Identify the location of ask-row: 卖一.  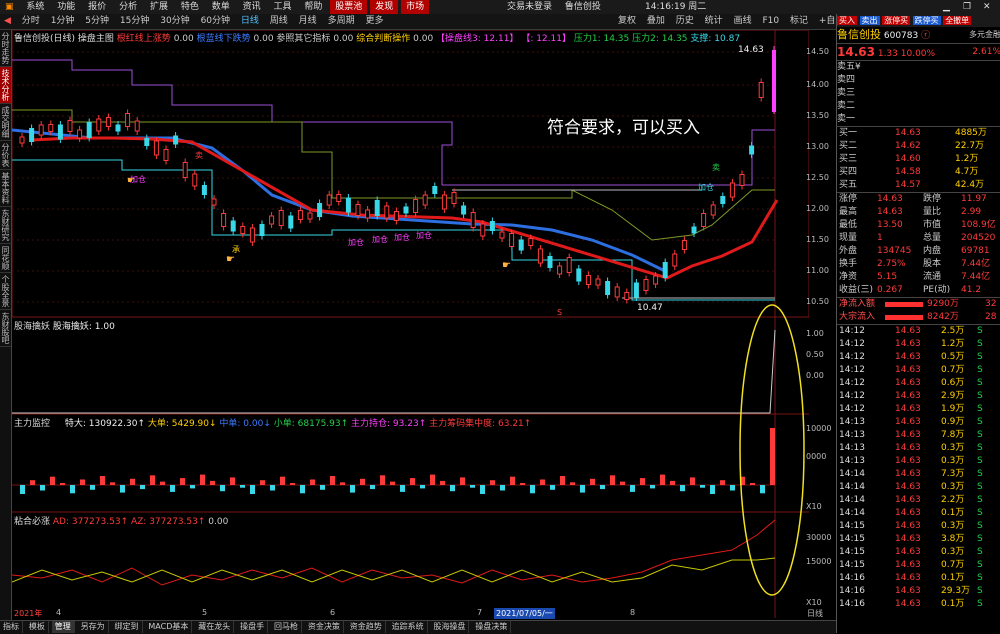
(918, 119).